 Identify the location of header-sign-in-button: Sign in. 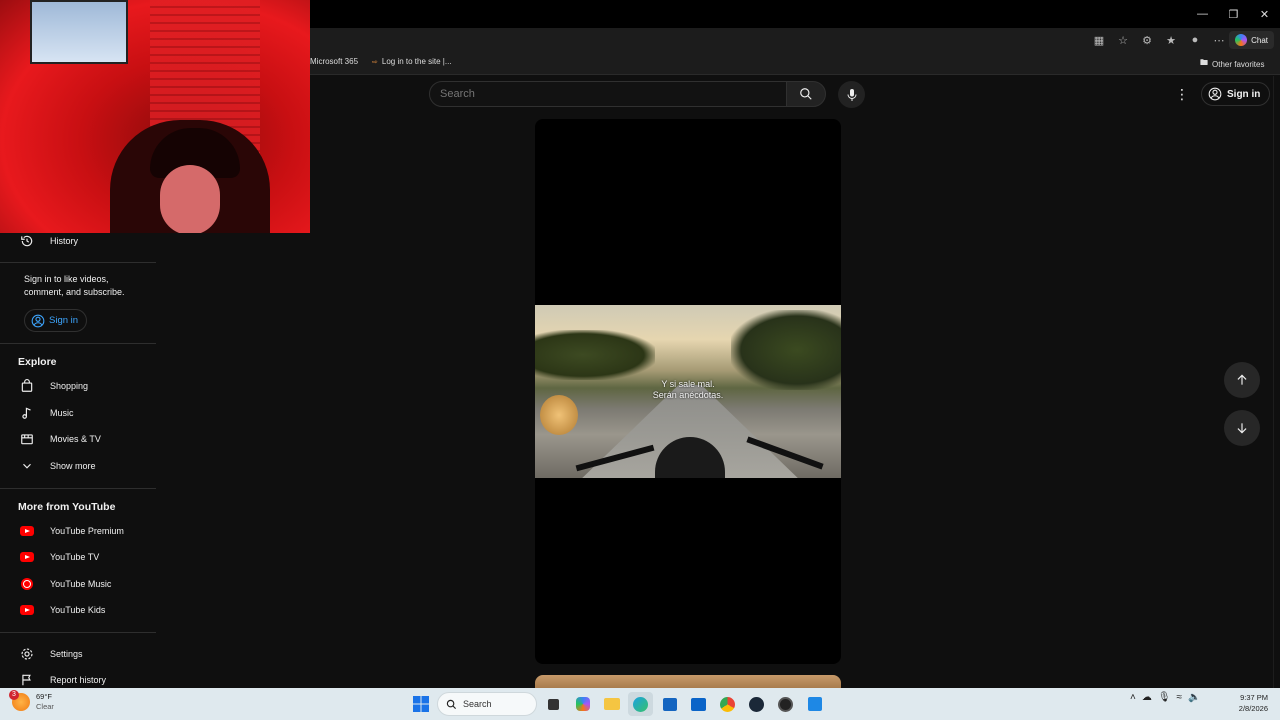
(1236, 94).